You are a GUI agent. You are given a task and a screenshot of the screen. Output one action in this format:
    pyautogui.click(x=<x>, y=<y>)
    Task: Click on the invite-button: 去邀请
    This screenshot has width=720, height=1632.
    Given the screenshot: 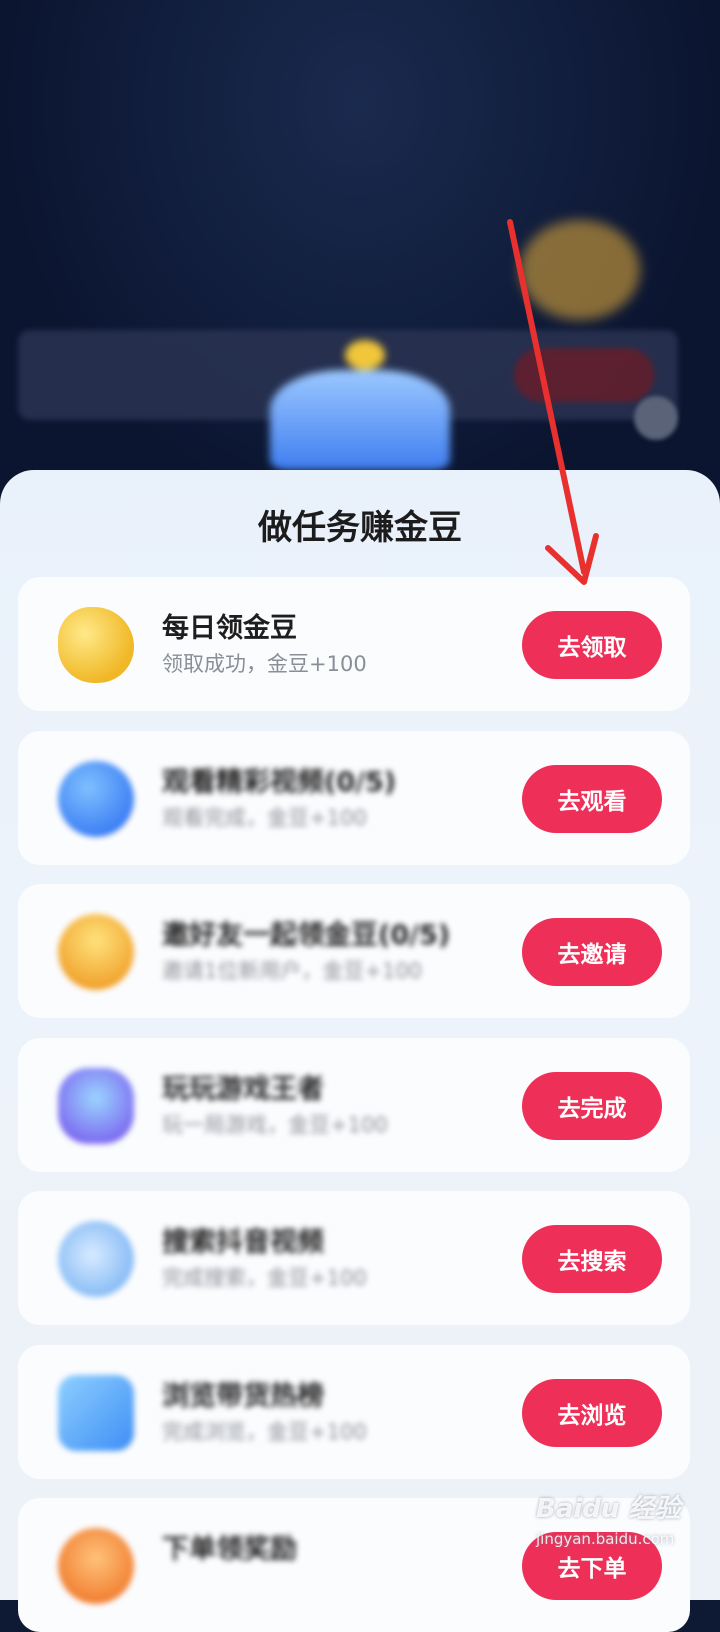 What is the action you would take?
    pyautogui.click(x=592, y=952)
    